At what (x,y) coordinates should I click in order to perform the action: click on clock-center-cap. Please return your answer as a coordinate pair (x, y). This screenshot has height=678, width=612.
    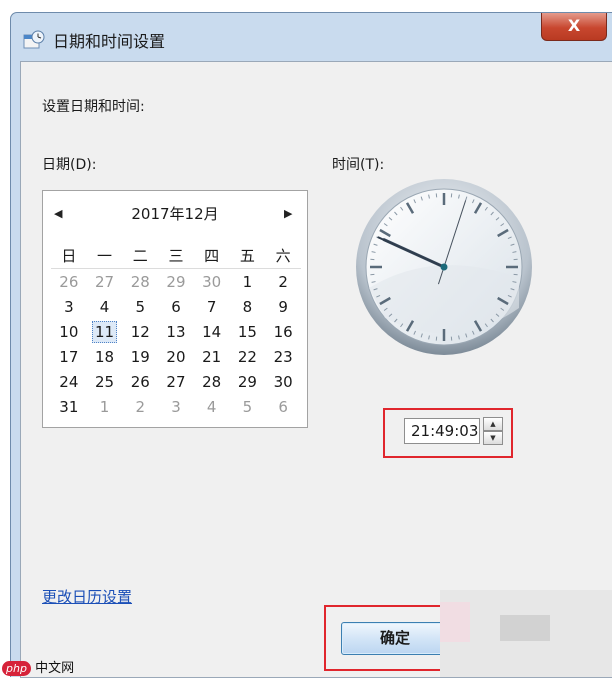
    Looking at the image, I should click on (444, 267).